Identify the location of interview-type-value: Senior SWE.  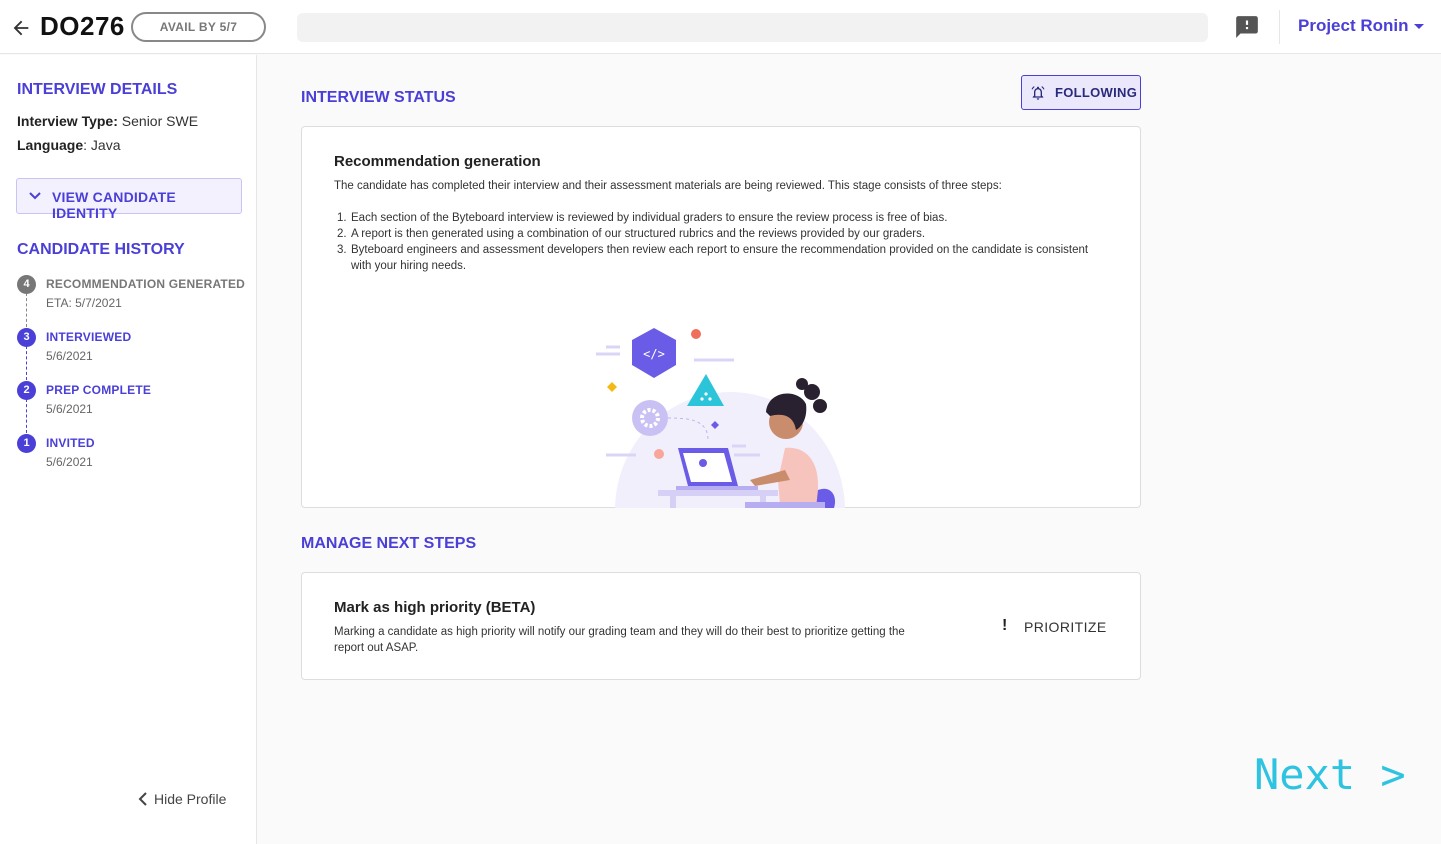
(160, 121).